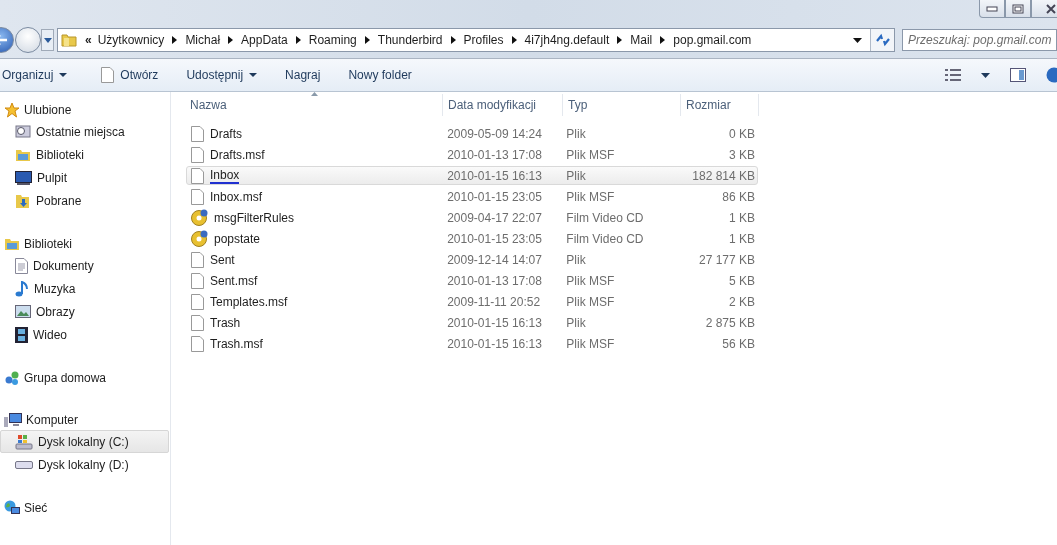  I want to click on toolbar-button: Nowy folder, so click(380, 75).